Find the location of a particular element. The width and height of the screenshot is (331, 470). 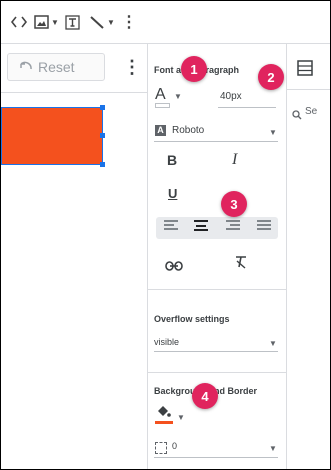

reset-label: Reset is located at coordinates (56, 67).